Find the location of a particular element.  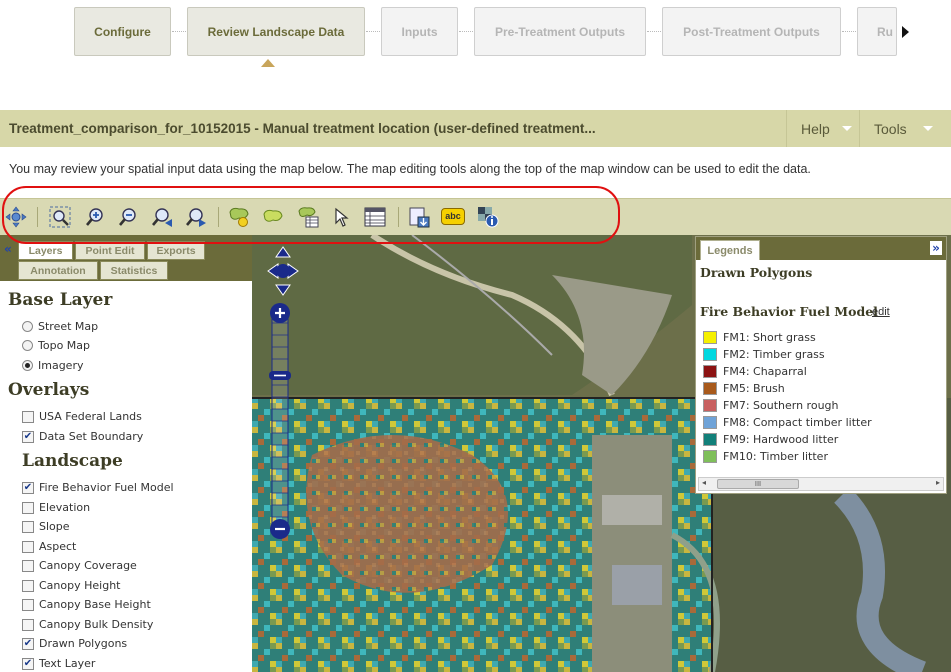

legend-item: FM7: Southern rough is located at coordinates (771, 405).